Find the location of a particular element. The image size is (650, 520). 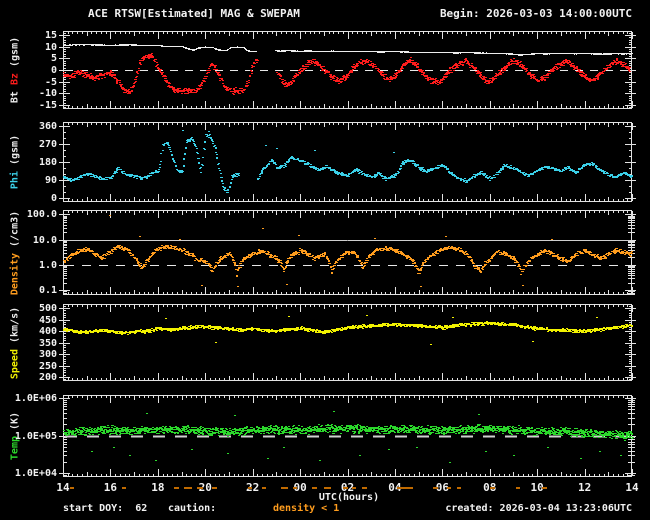

panel-canvas-temp is located at coordinates (350, 436).